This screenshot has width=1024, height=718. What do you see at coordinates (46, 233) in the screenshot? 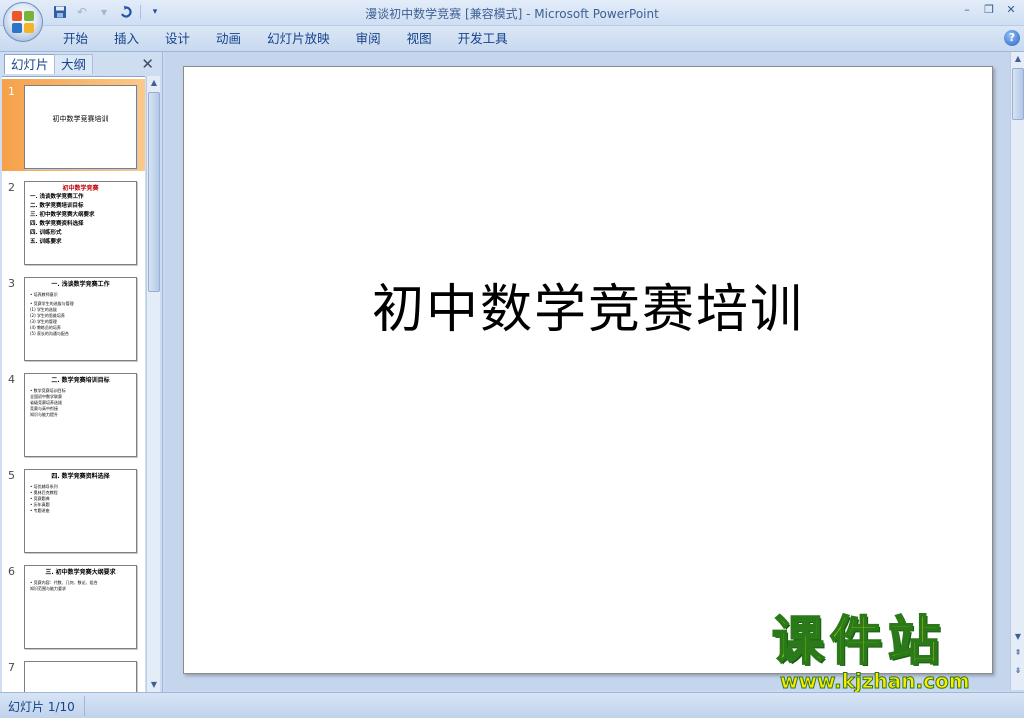
I see `thumb-line: 四. 训练形式` at bounding box center [46, 233].